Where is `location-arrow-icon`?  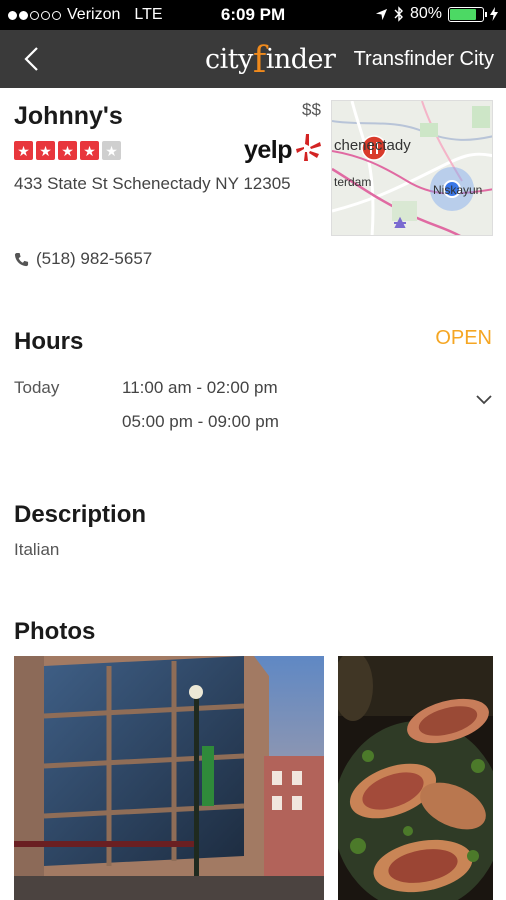
location-arrow-icon is located at coordinates (381, 14).